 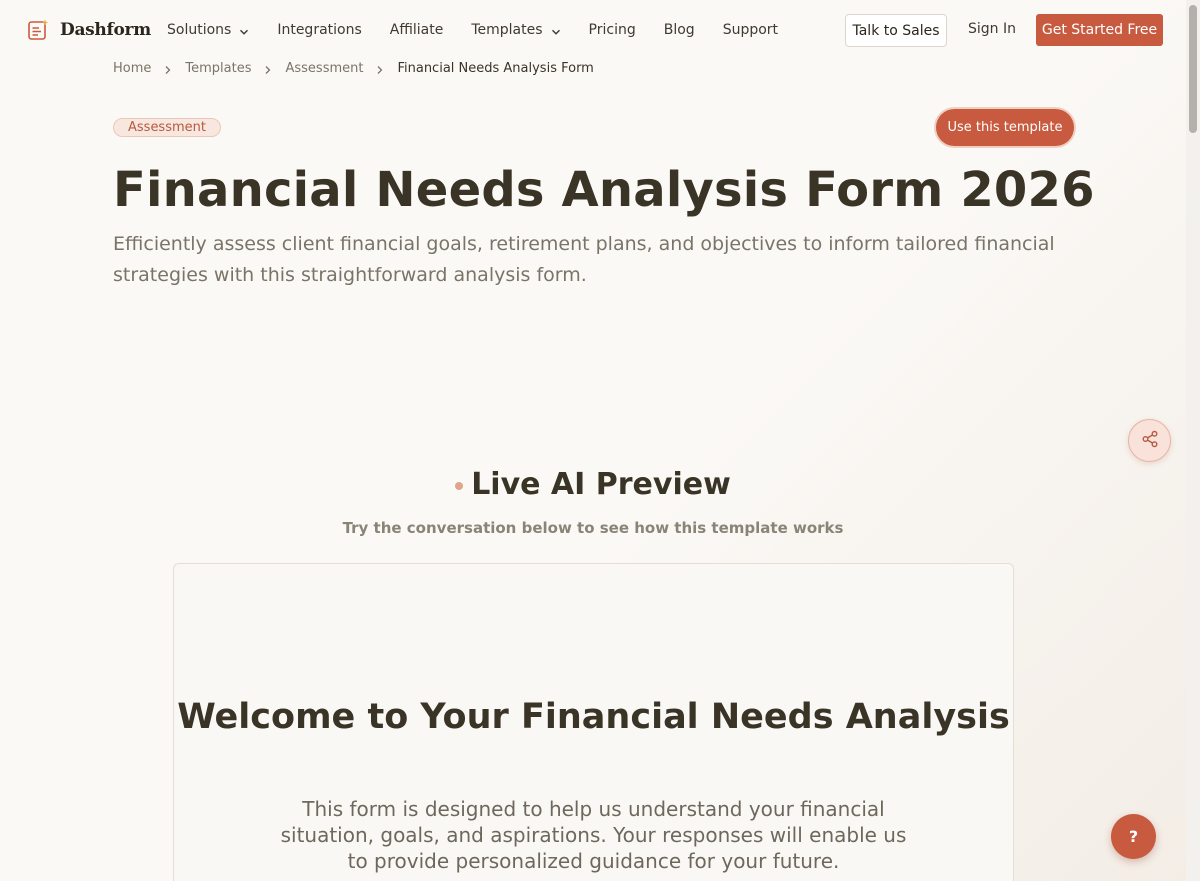 I want to click on nav-link-label: Support, so click(x=750, y=30).